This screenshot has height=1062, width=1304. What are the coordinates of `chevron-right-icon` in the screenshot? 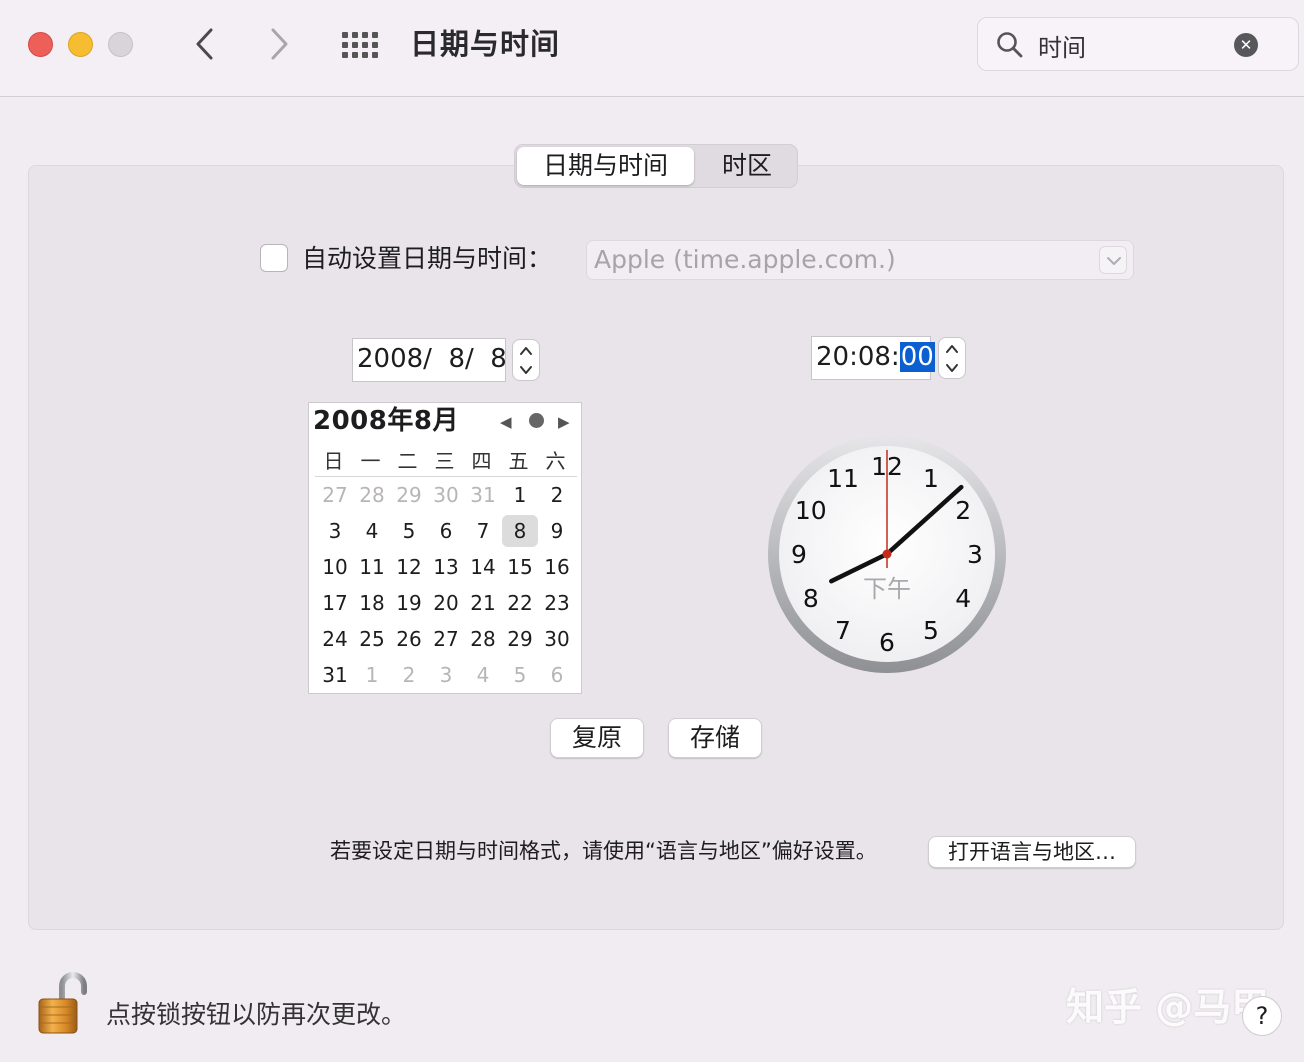 It's located at (279, 44).